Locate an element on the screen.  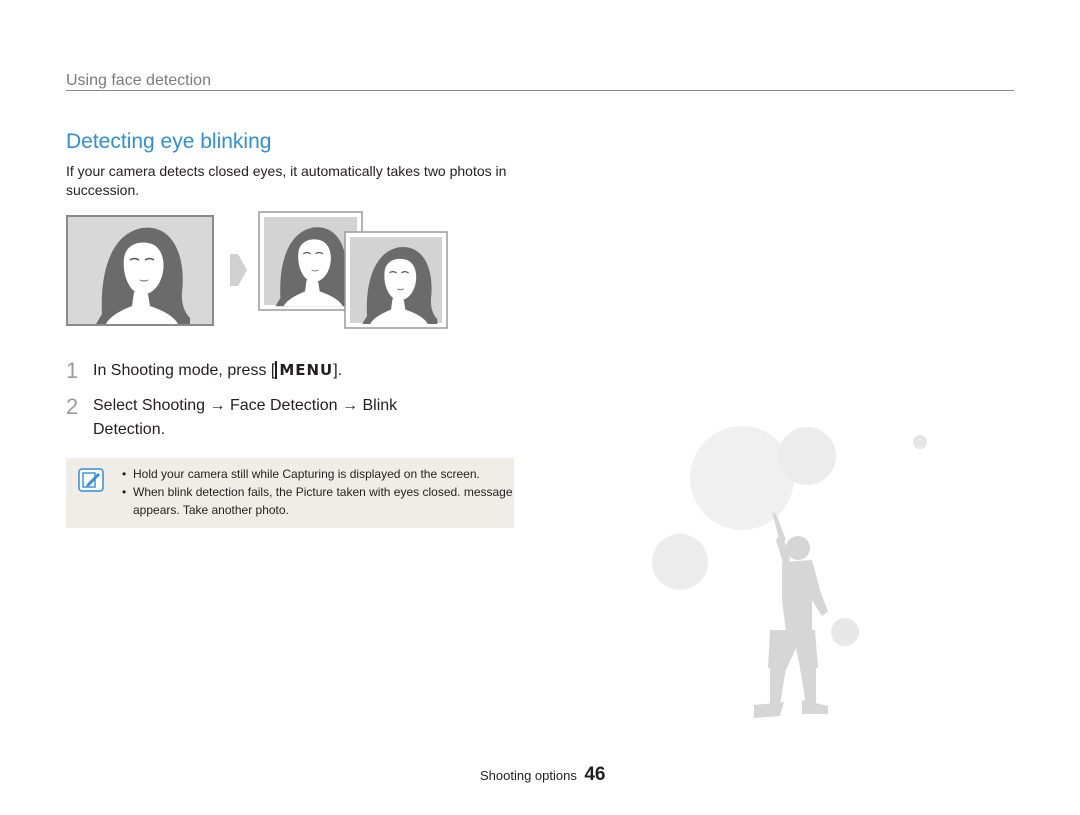
decorative-child-bubbles is located at coordinates (789, 572).